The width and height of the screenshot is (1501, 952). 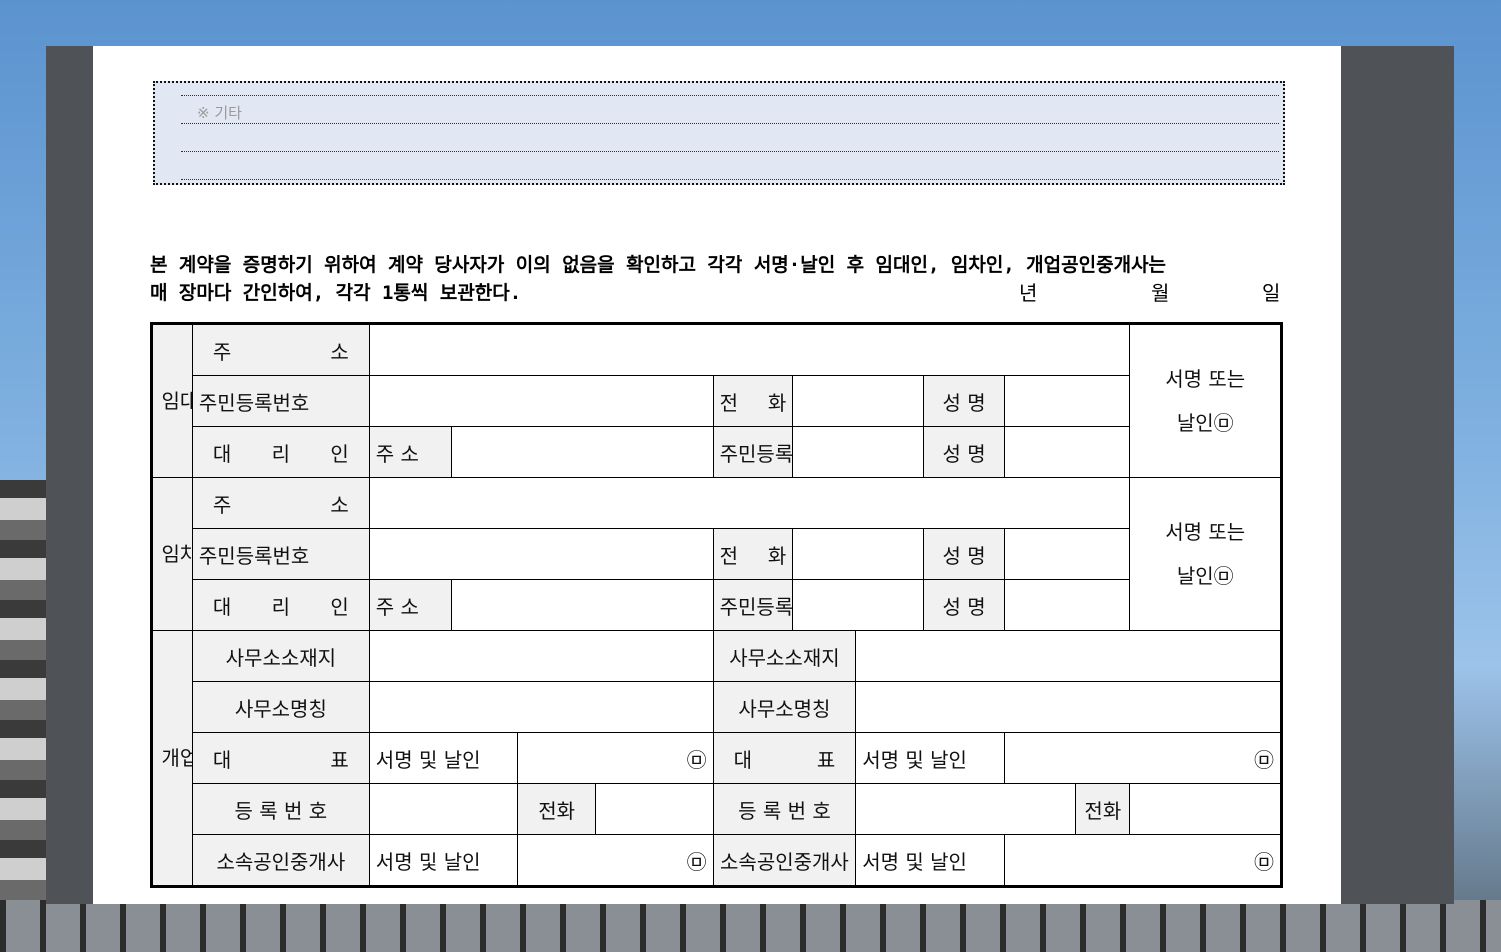 What do you see at coordinates (719, 133) in the screenshot?
I see `other-notes-box: ※ 기타` at bounding box center [719, 133].